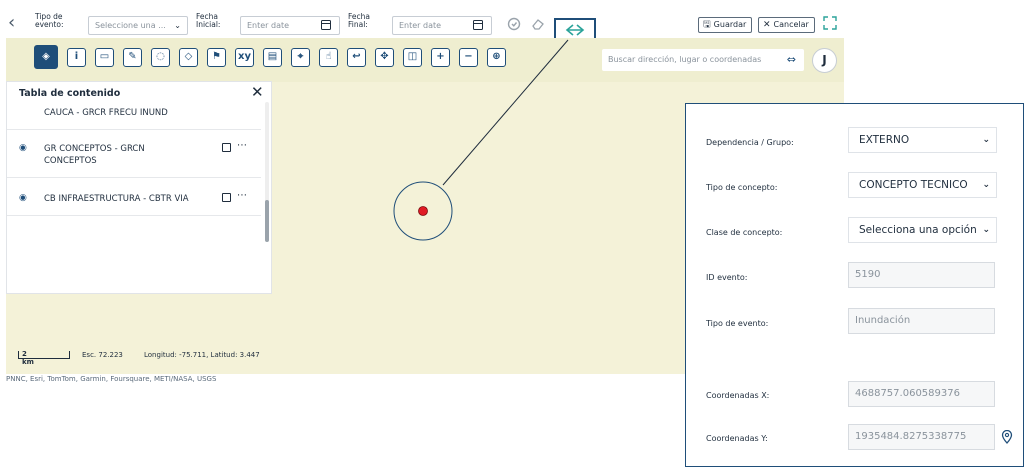 This screenshot has height=467, width=1024. Describe the element at coordinates (921, 394) in the screenshot. I see `coord-x-field: 4688757.060589376` at that location.